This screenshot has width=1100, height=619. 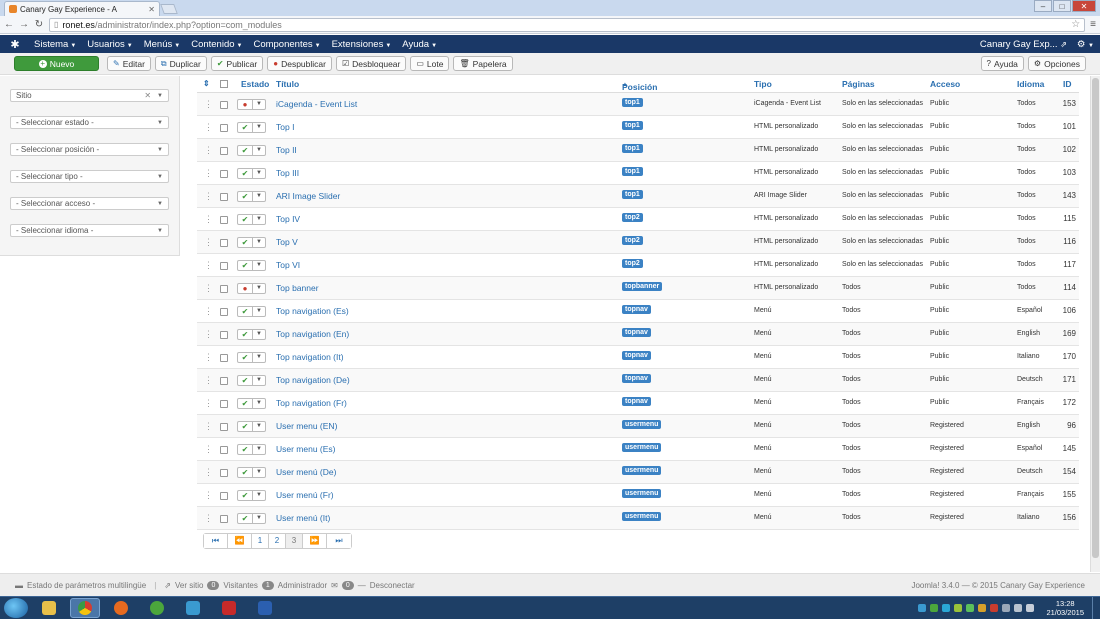 What do you see at coordinates (89, 122) in the screenshot?
I see `state-filter: - Seleccionar estado - ▼` at bounding box center [89, 122].